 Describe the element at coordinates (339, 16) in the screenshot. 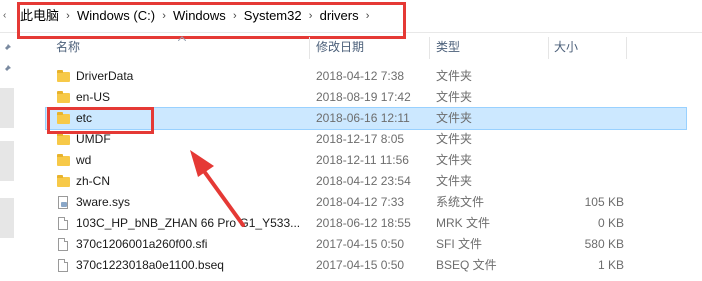

I see `breadcrumb-item-drivers: drivers` at that location.